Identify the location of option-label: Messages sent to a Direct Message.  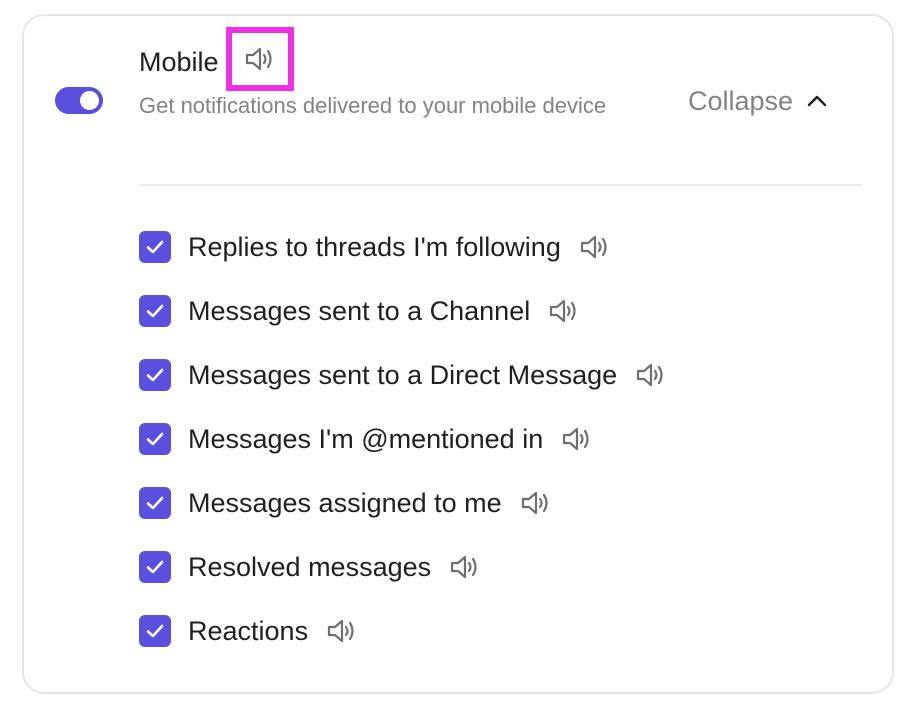
(403, 374).